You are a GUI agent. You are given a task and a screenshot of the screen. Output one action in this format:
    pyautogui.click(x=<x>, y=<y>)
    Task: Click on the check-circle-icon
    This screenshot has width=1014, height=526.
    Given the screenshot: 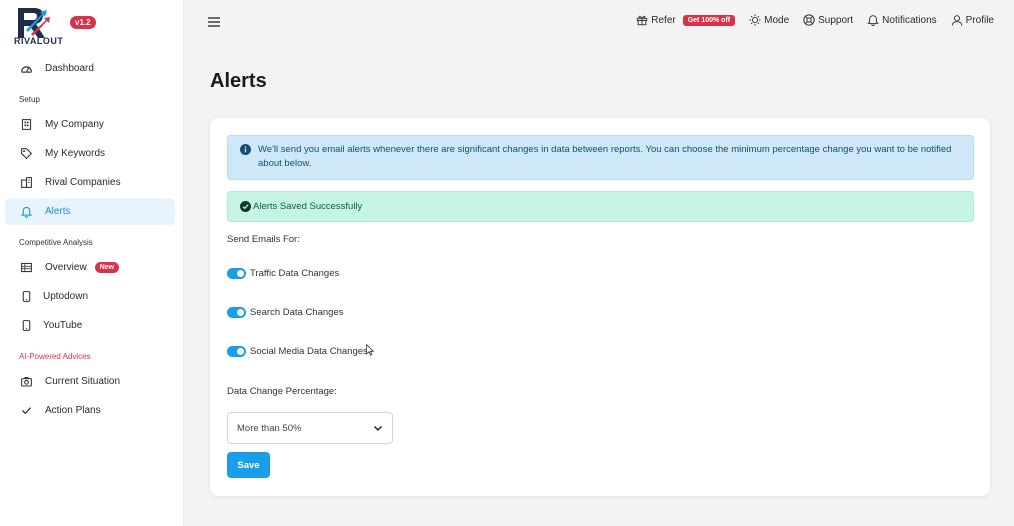 What is the action you would take?
    pyautogui.click(x=245, y=206)
    